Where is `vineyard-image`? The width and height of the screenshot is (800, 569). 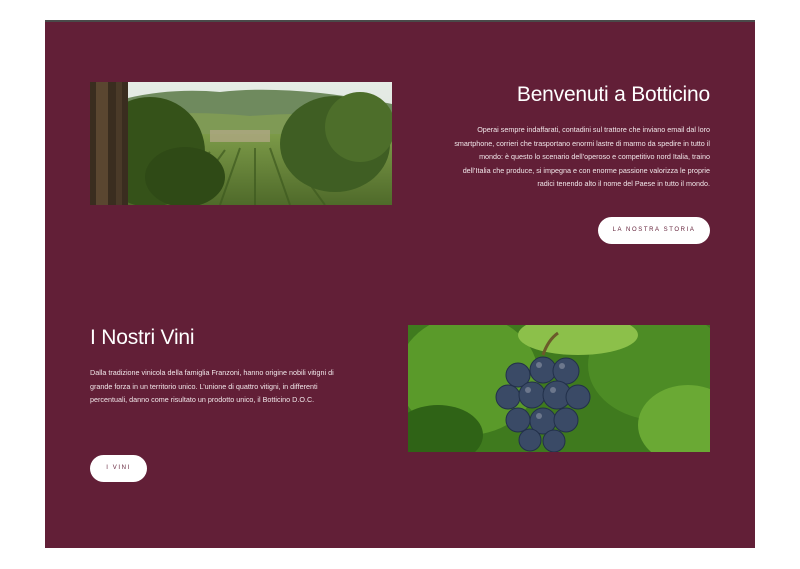 vineyard-image is located at coordinates (241, 143).